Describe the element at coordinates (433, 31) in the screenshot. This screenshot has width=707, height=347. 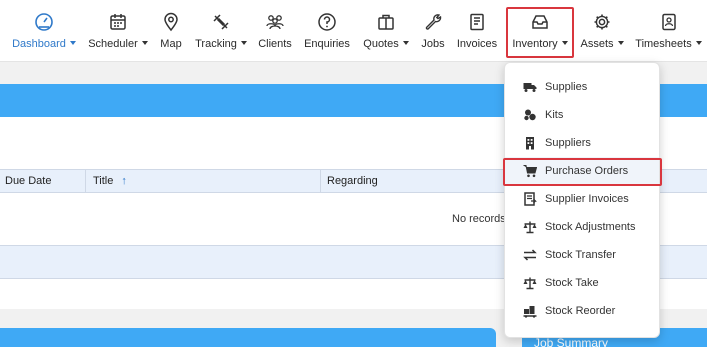
I see `nav-jobs: Jobs` at that location.